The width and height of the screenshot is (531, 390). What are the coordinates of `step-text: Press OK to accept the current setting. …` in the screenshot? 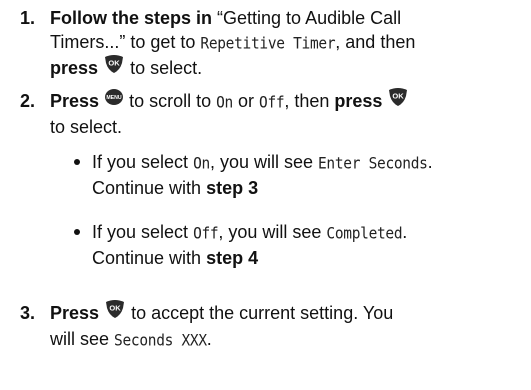 It's located at (287, 326).